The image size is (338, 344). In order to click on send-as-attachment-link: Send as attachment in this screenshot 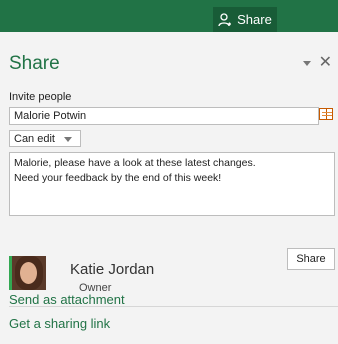, I will do `click(67, 299)`.